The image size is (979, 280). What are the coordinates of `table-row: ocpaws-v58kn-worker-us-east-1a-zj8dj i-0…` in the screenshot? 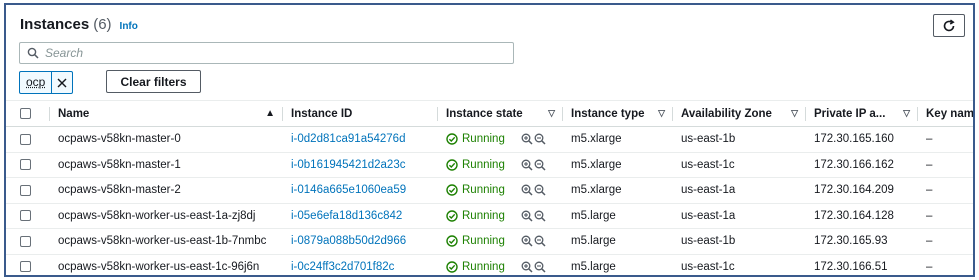 It's located at (489, 216).